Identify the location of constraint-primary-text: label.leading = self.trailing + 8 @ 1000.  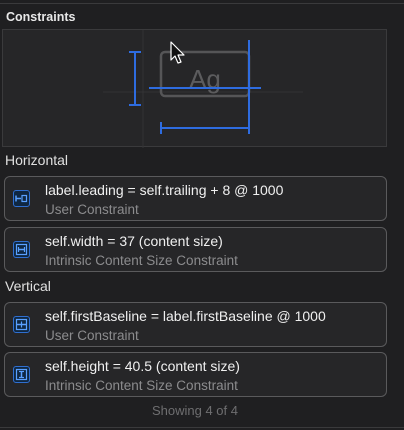
(164, 190).